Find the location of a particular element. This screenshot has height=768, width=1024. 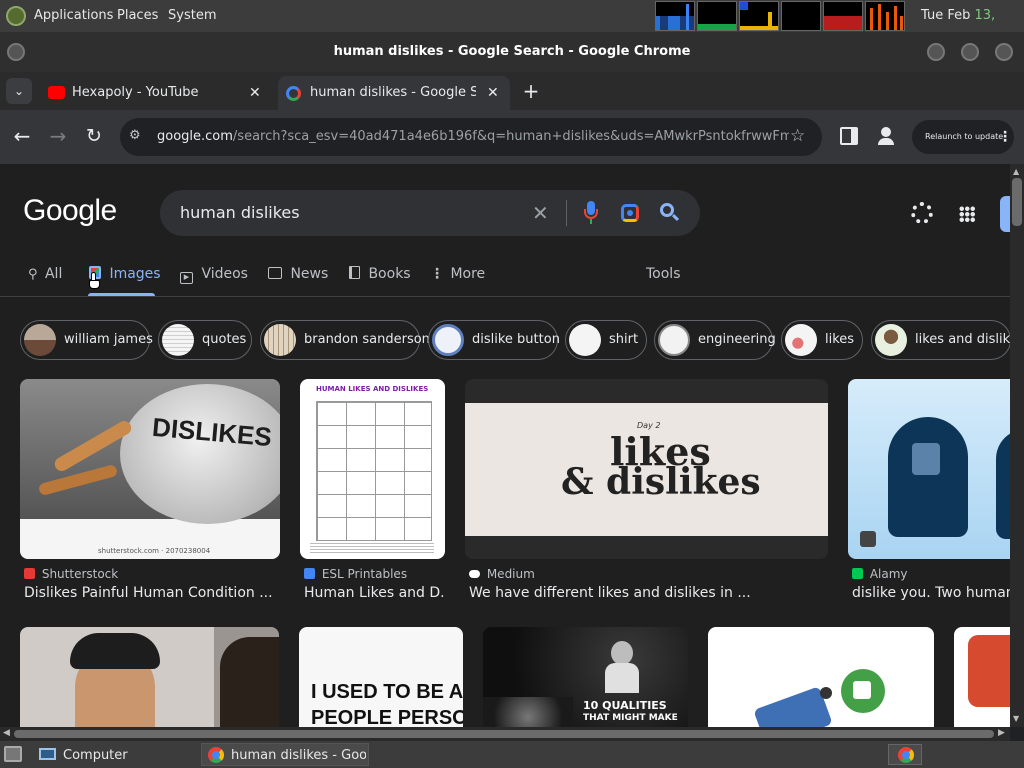

minimize-button is located at coordinates (936, 52).